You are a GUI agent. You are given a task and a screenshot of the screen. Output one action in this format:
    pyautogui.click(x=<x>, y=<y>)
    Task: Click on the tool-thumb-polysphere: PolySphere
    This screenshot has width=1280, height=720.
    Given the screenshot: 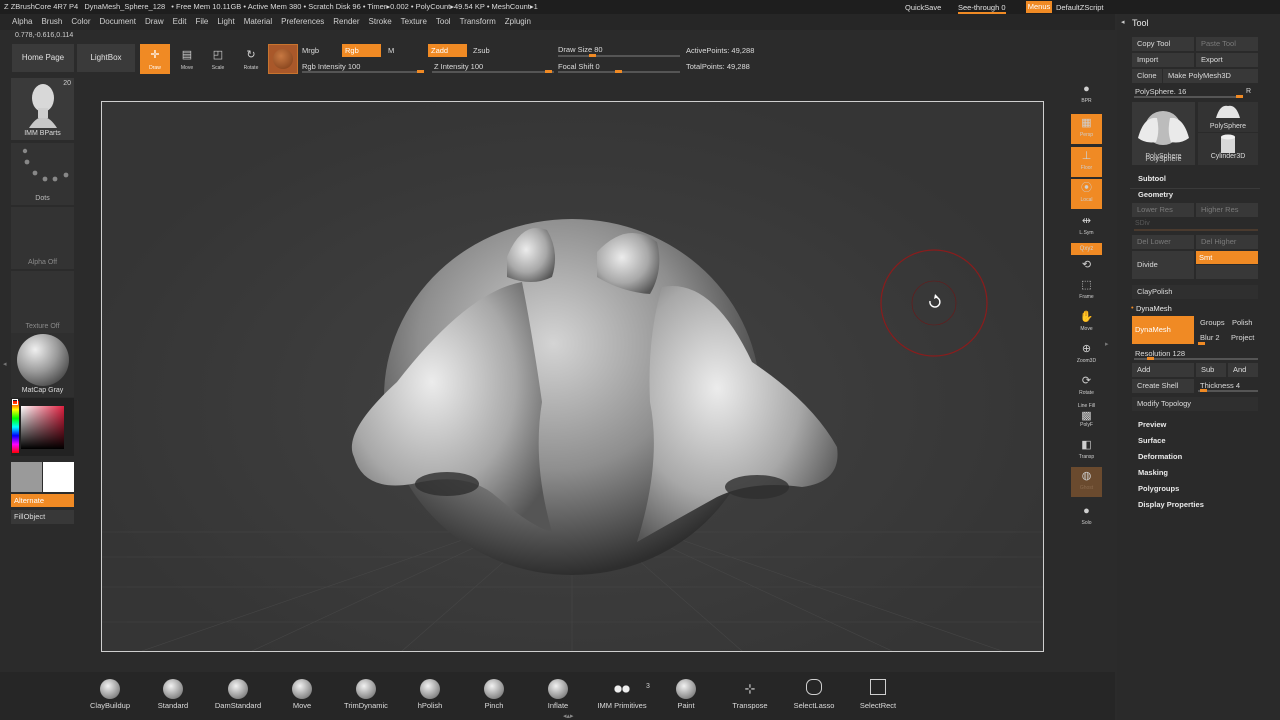 What is the action you would take?
    pyautogui.click(x=1228, y=117)
    